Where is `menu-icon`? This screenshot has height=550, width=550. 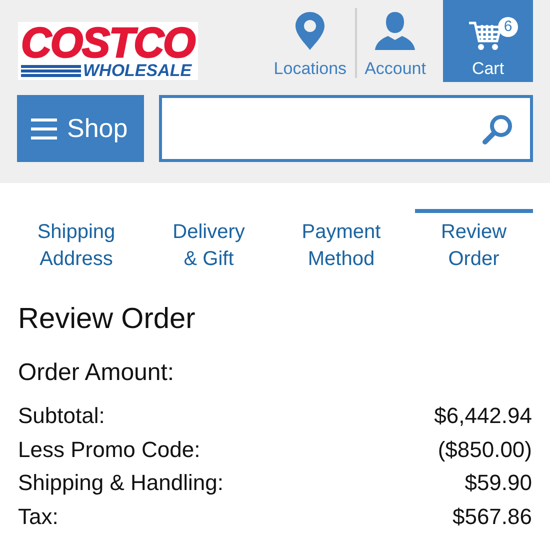 menu-icon is located at coordinates (44, 129).